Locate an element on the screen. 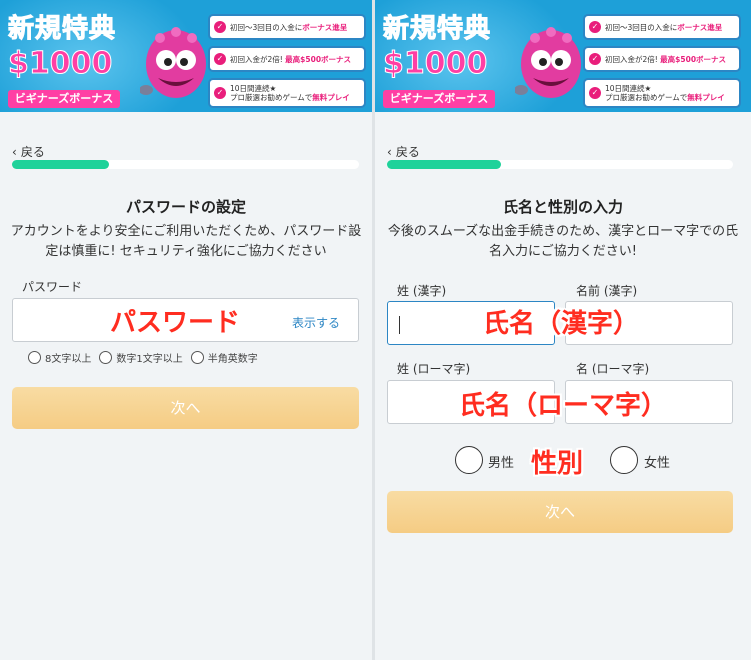 The height and width of the screenshot is (660, 751). last-name-kanji-label: 姓 (漢字) is located at coordinates (422, 291).